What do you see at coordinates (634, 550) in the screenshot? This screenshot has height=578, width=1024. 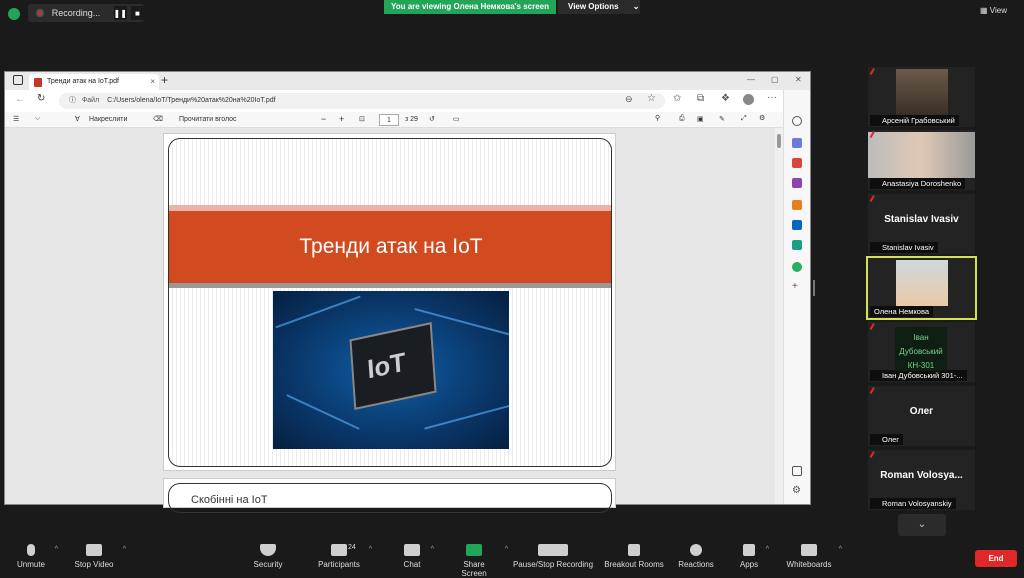 I see `breakout-rooms-icon` at bounding box center [634, 550].